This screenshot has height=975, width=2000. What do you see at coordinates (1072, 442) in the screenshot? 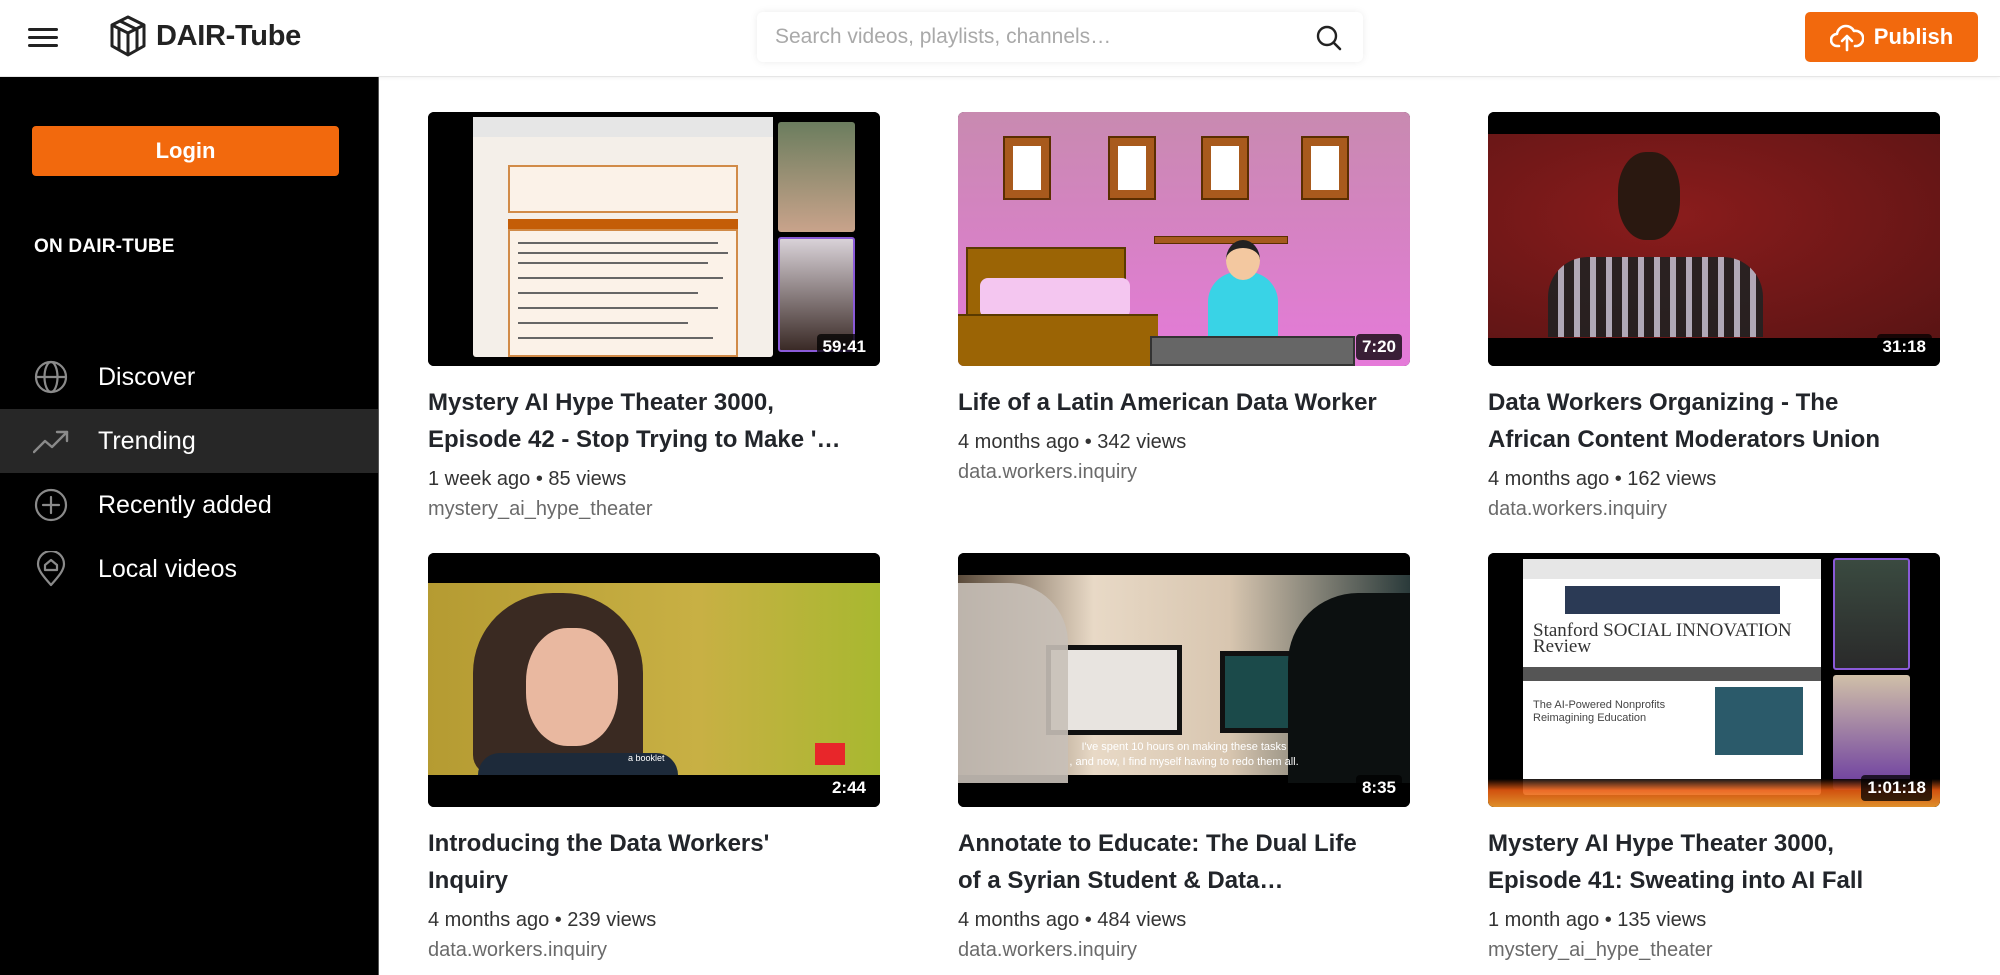
I see `video-meta: 4 months ago • 342 views` at bounding box center [1072, 442].